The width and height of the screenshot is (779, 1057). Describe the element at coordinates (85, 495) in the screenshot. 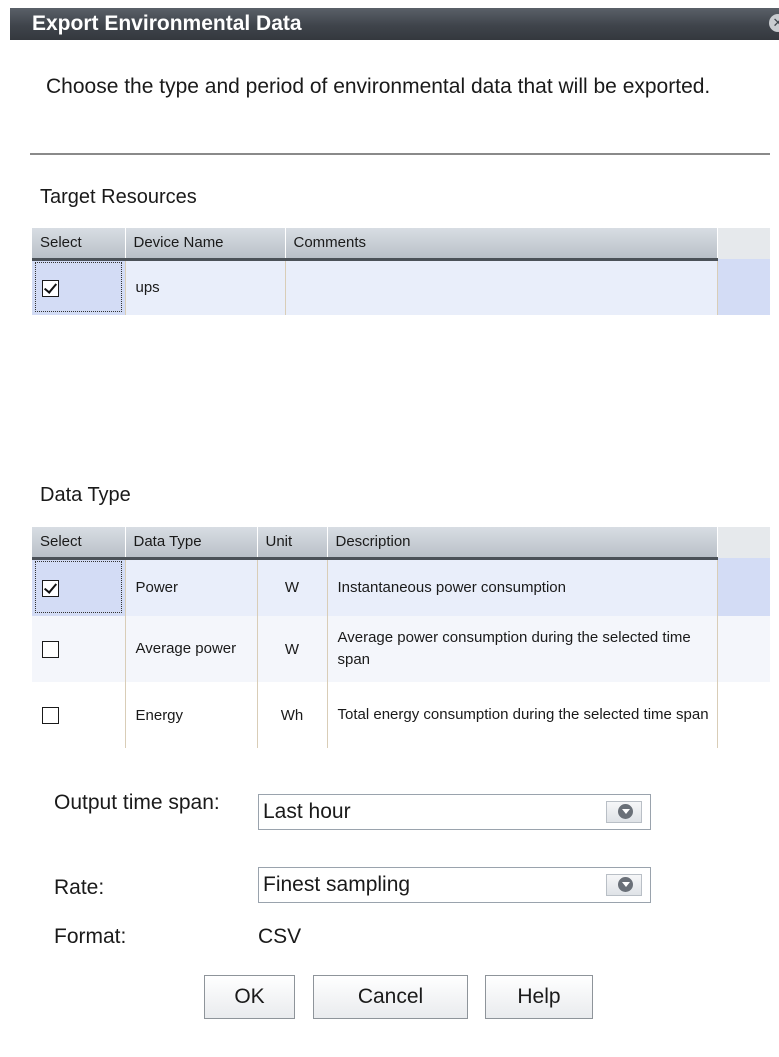

I see `data-type-title: Data Type` at that location.